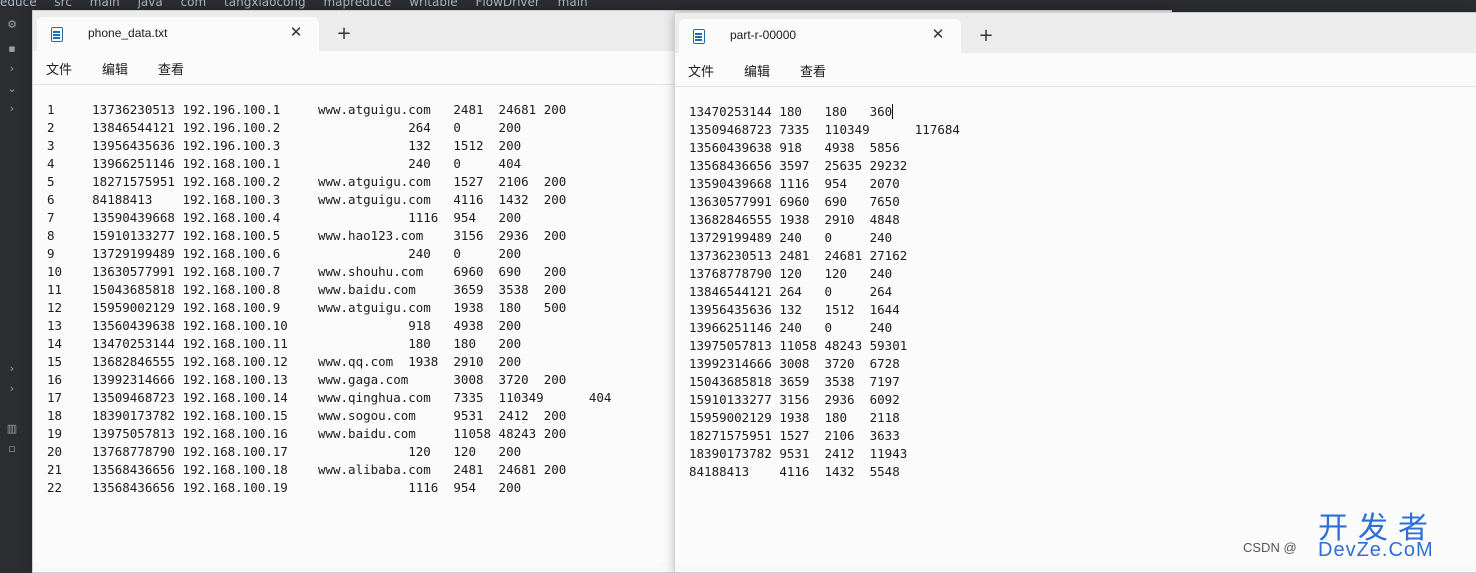 The width and height of the screenshot is (1476, 573). I want to click on breadcrumb-item: FlowDriver, so click(508, 4).